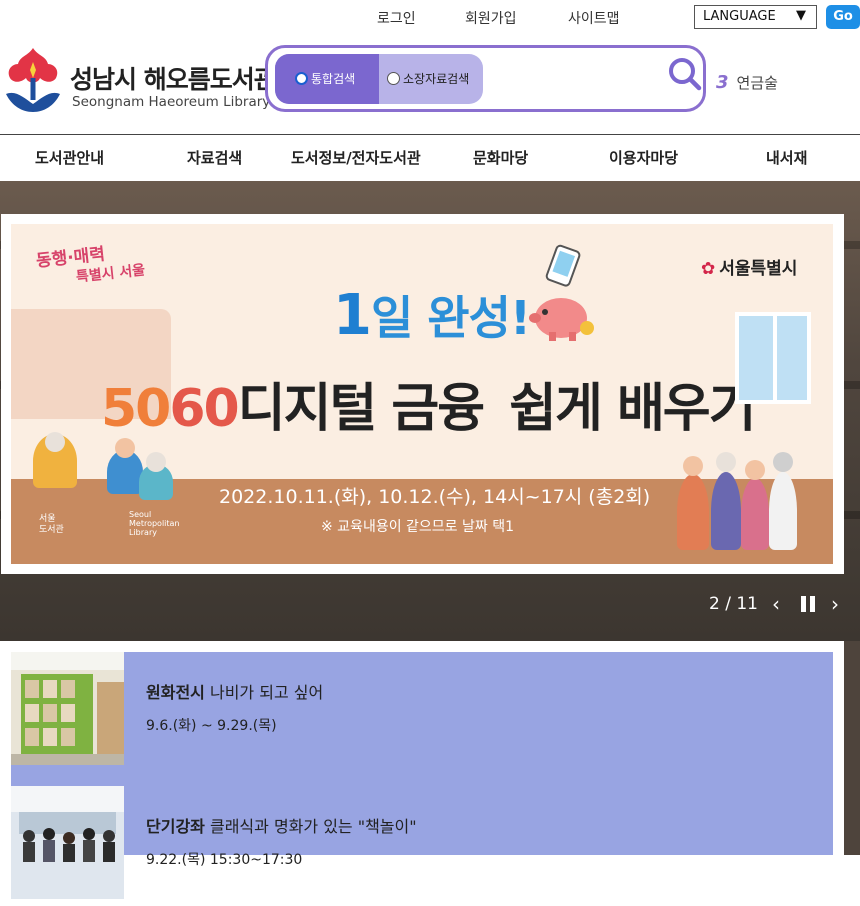 The height and width of the screenshot is (906, 860). Describe the element at coordinates (643, 157) in the screenshot. I see `gnb-user: 이용자마당` at that location.